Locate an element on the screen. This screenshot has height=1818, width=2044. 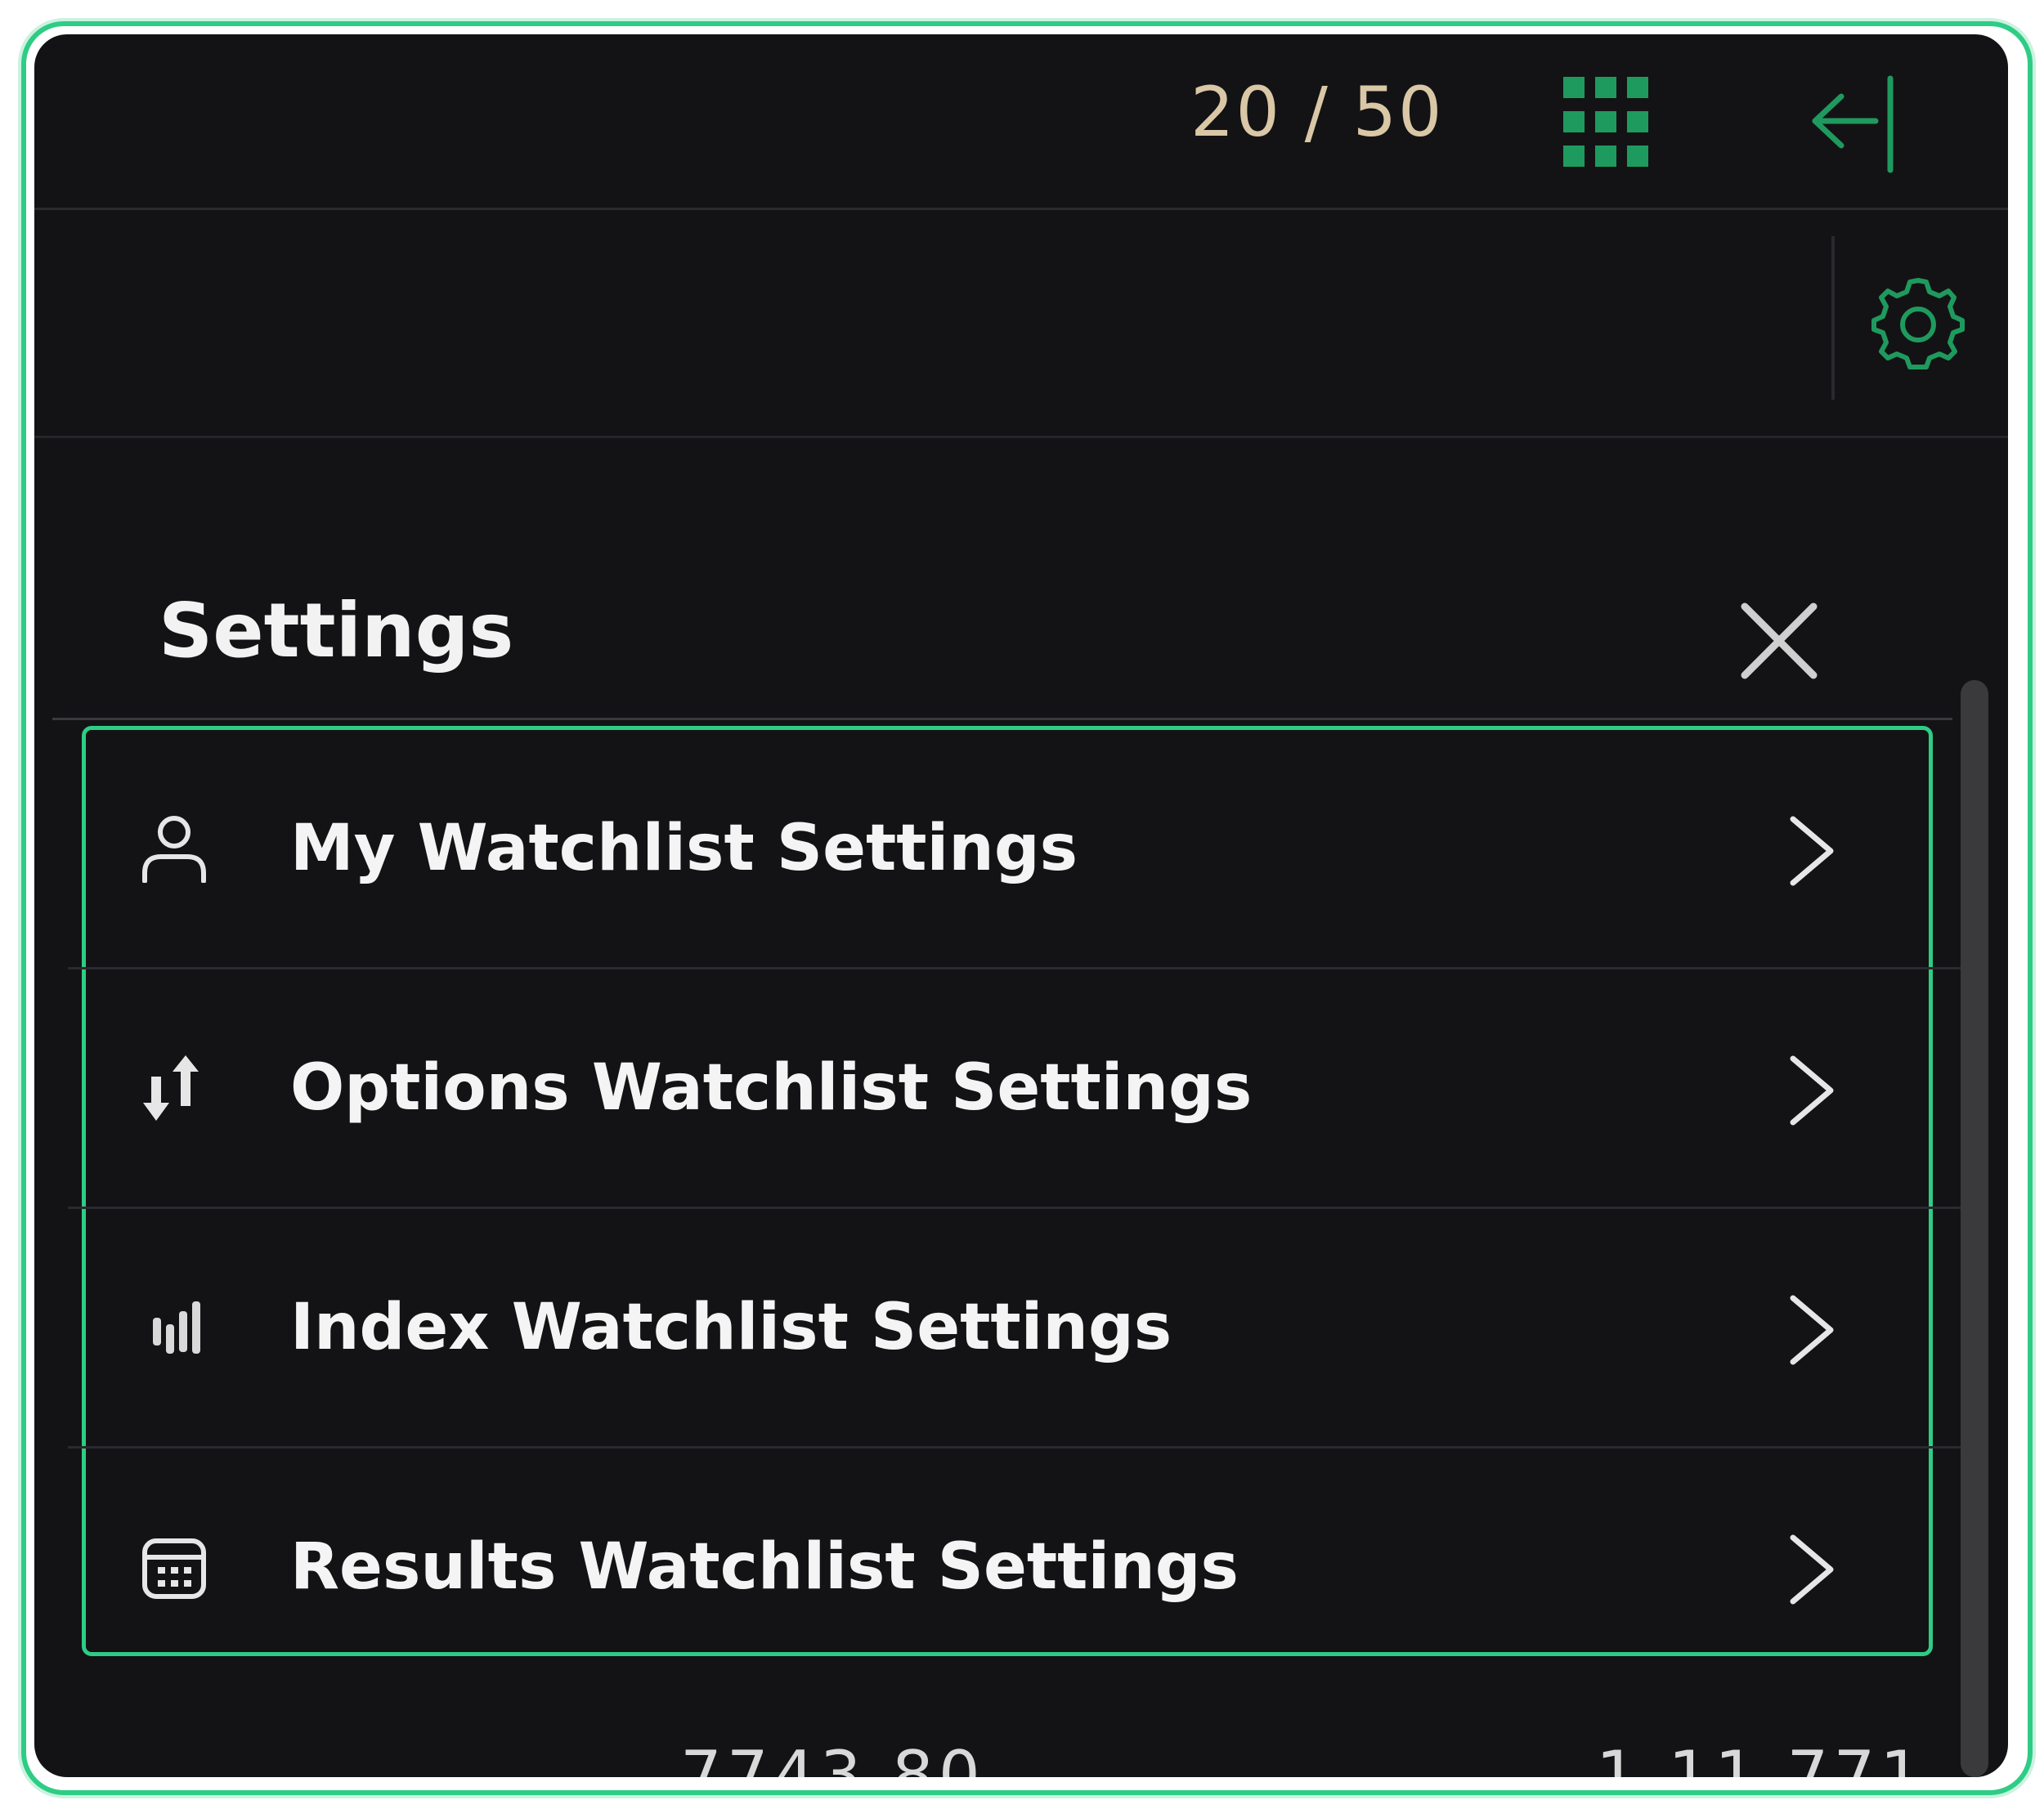
menu-item-label: Results Watchlist Settings is located at coordinates (765, 1567).